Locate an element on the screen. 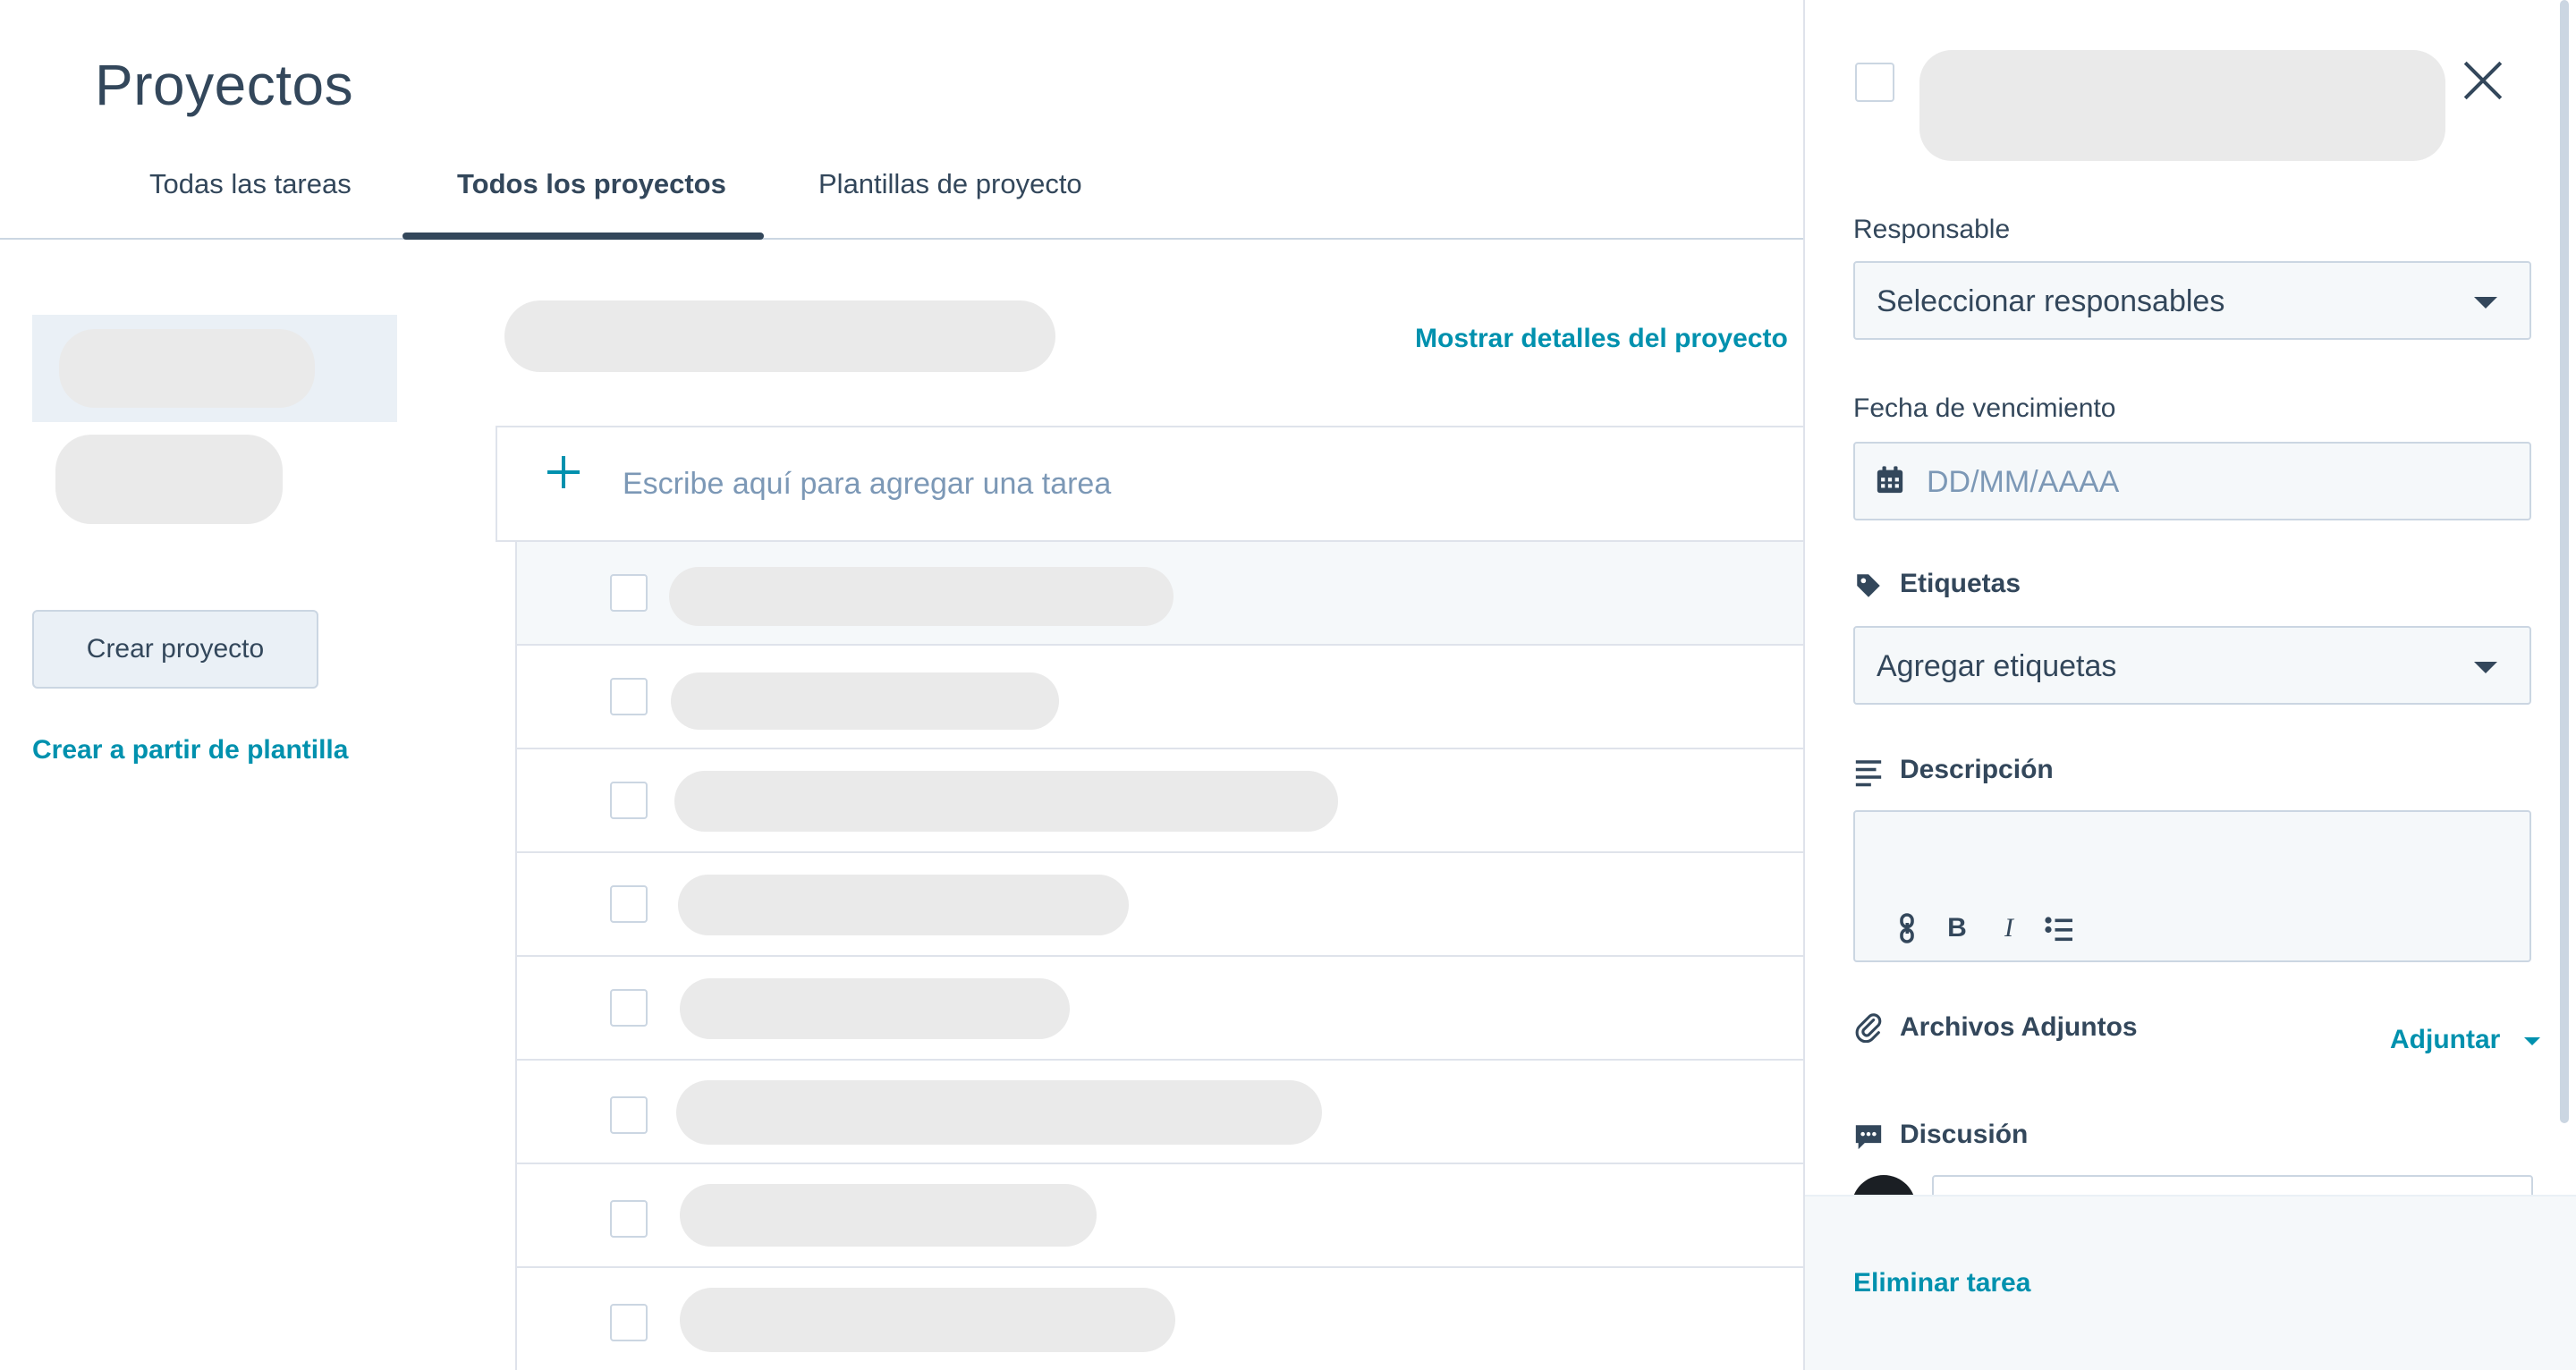 This screenshot has width=2576, height=1370. chat-icon is located at coordinates (1868, 1137).